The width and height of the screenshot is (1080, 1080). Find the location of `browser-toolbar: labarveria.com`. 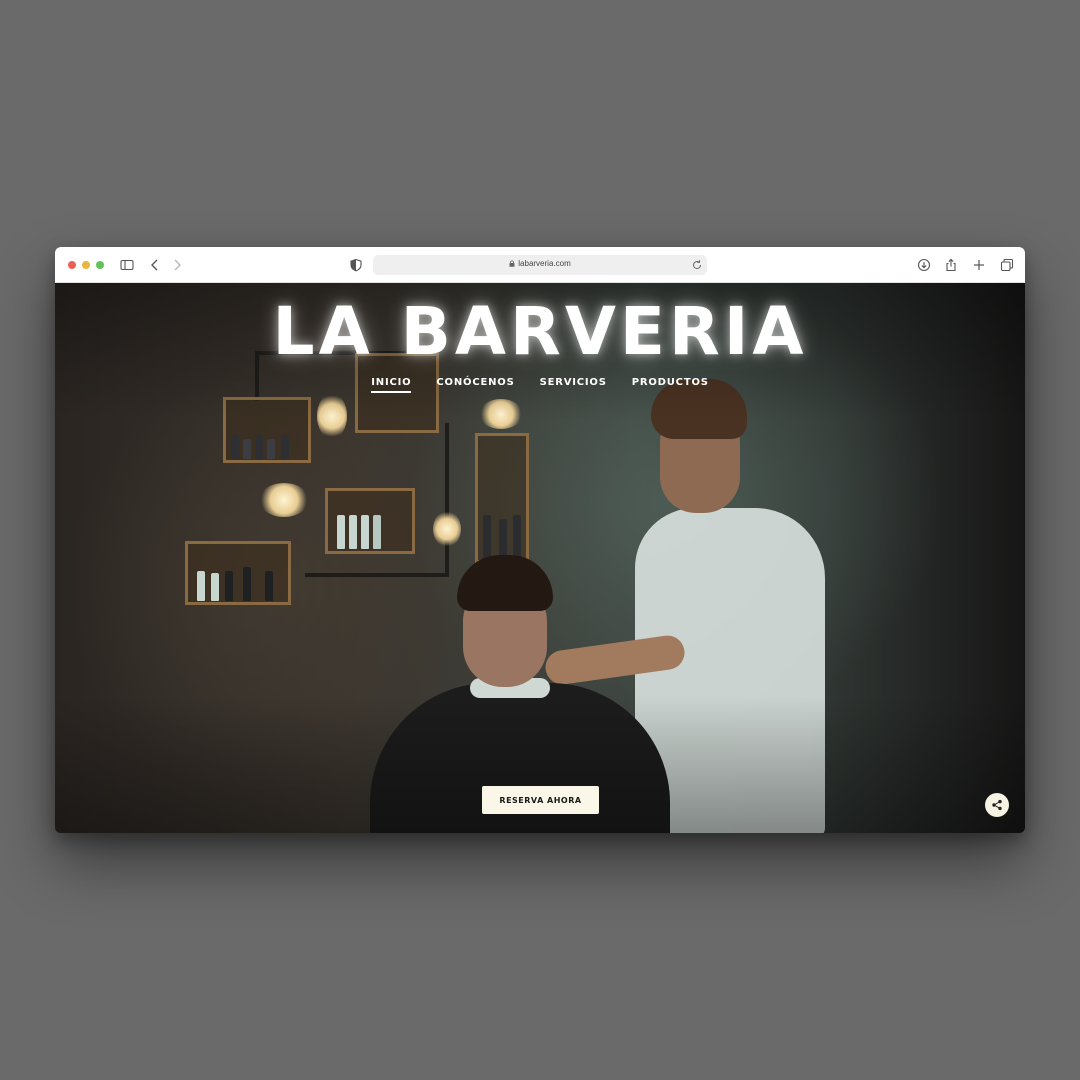

browser-toolbar: labarveria.com is located at coordinates (540, 265).